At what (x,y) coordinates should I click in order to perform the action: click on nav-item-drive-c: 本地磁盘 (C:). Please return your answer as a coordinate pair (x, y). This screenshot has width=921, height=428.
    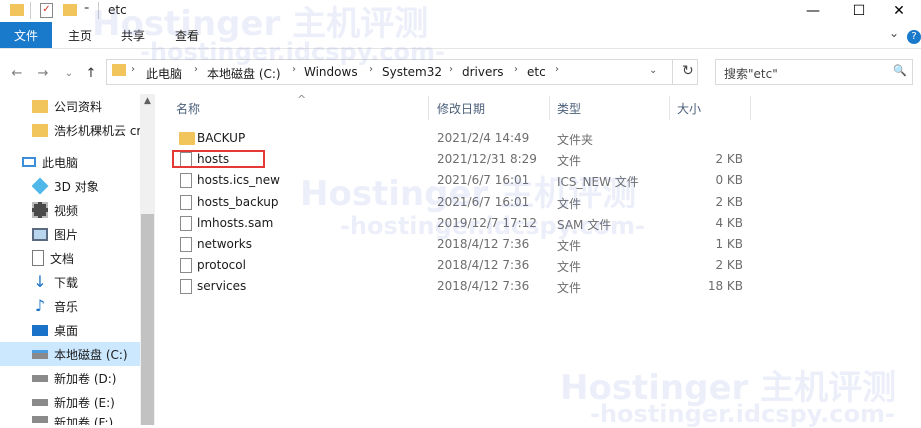
    Looking at the image, I should click on (86, 354).